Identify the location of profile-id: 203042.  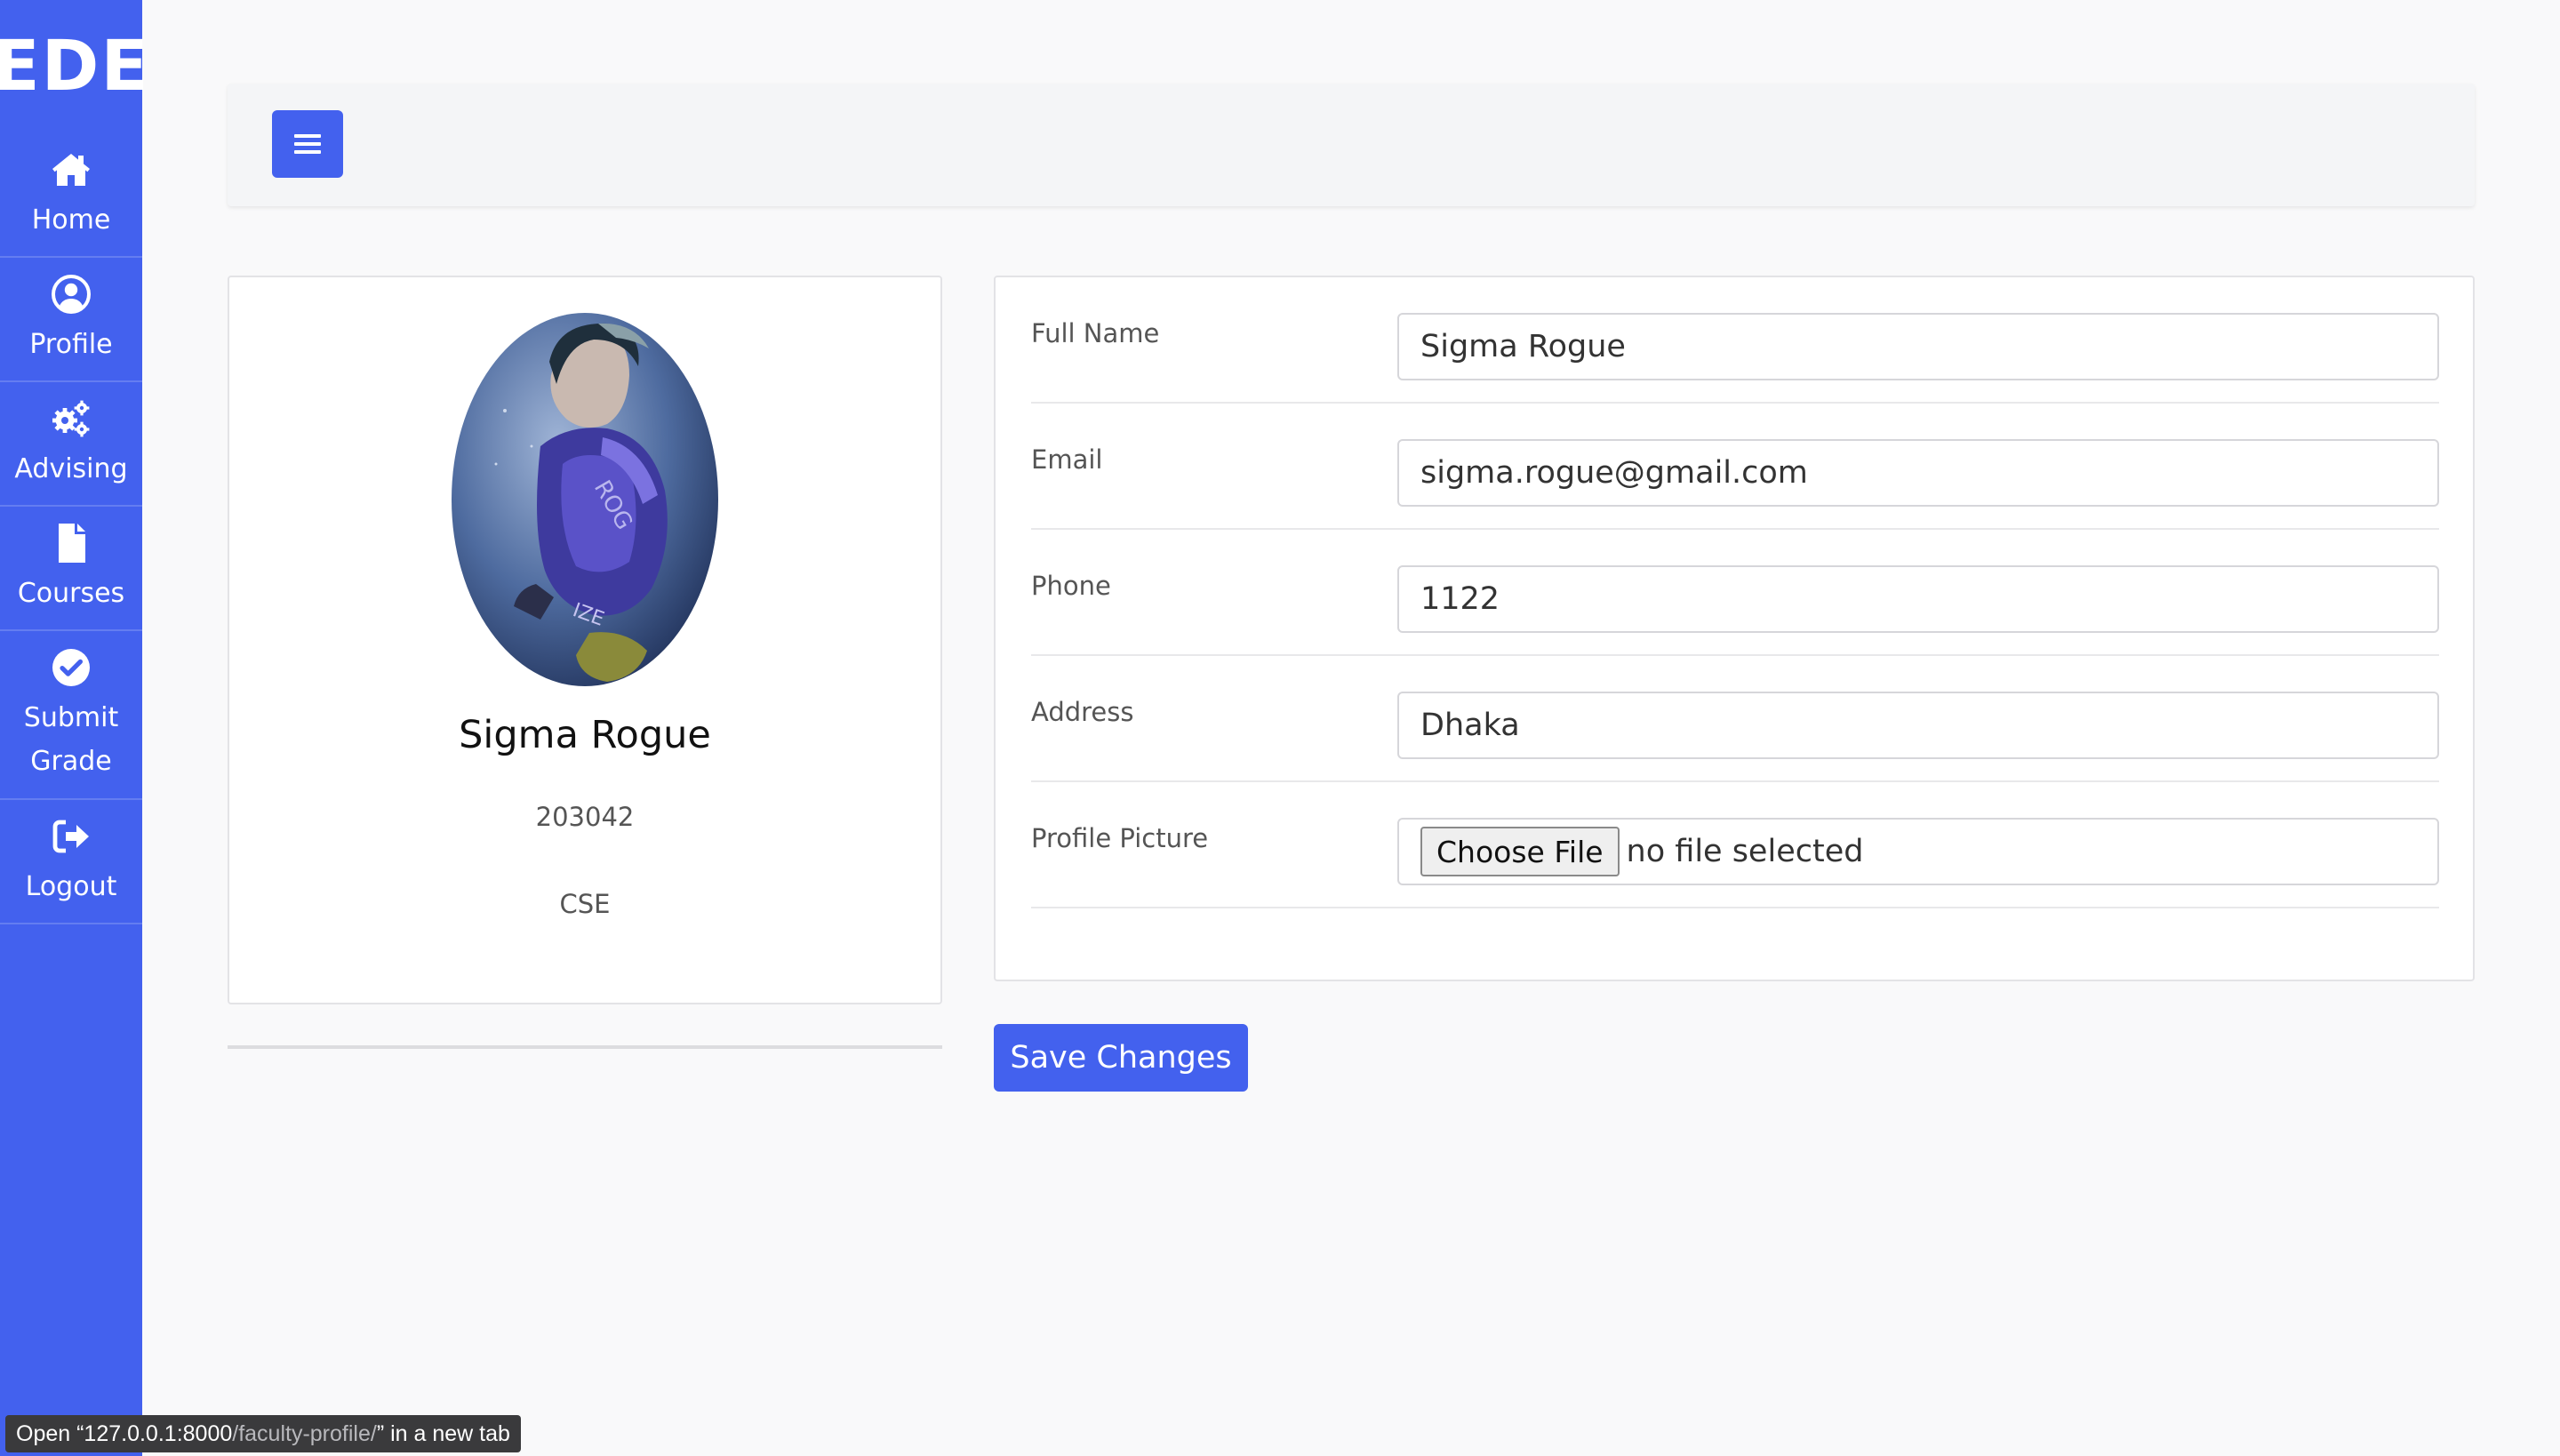
(585, 817).